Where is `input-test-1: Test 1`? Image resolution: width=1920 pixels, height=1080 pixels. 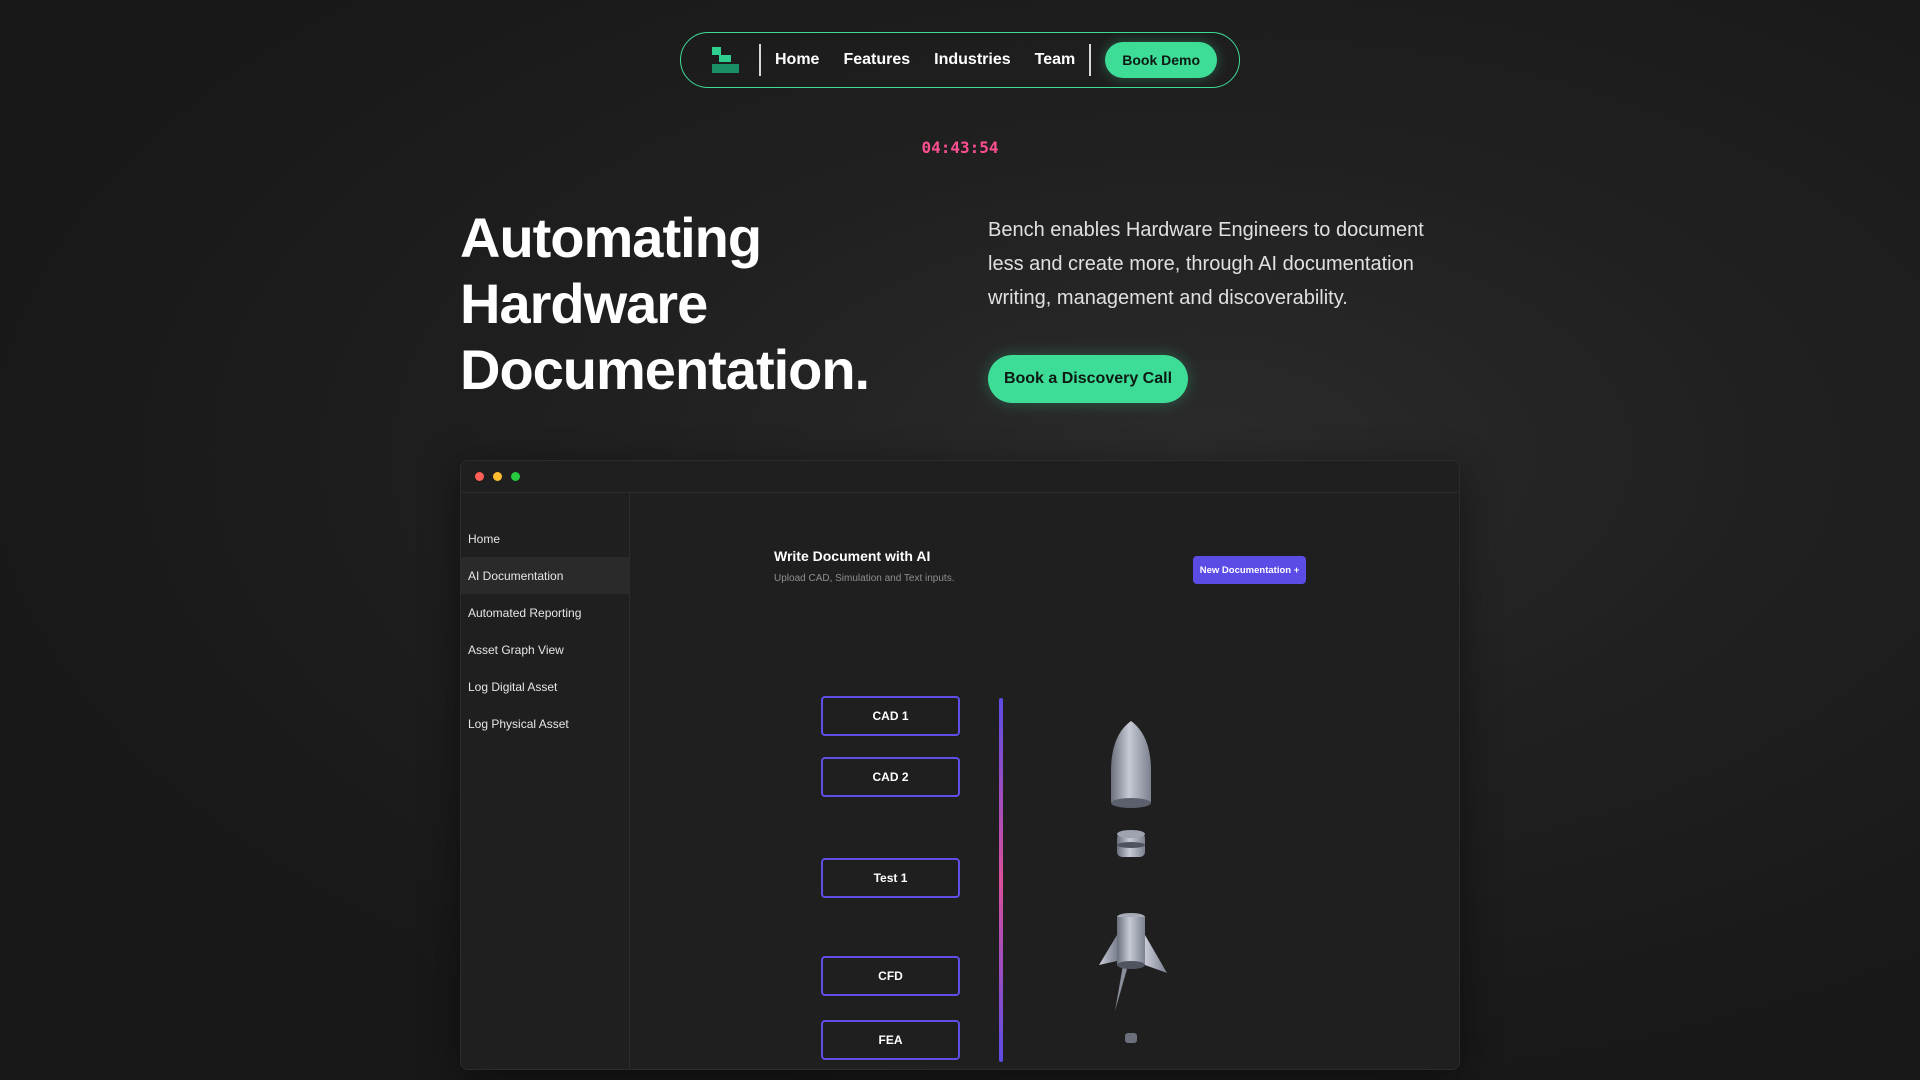 input-test-1: Test 1 is located at coordinates (890, 878).